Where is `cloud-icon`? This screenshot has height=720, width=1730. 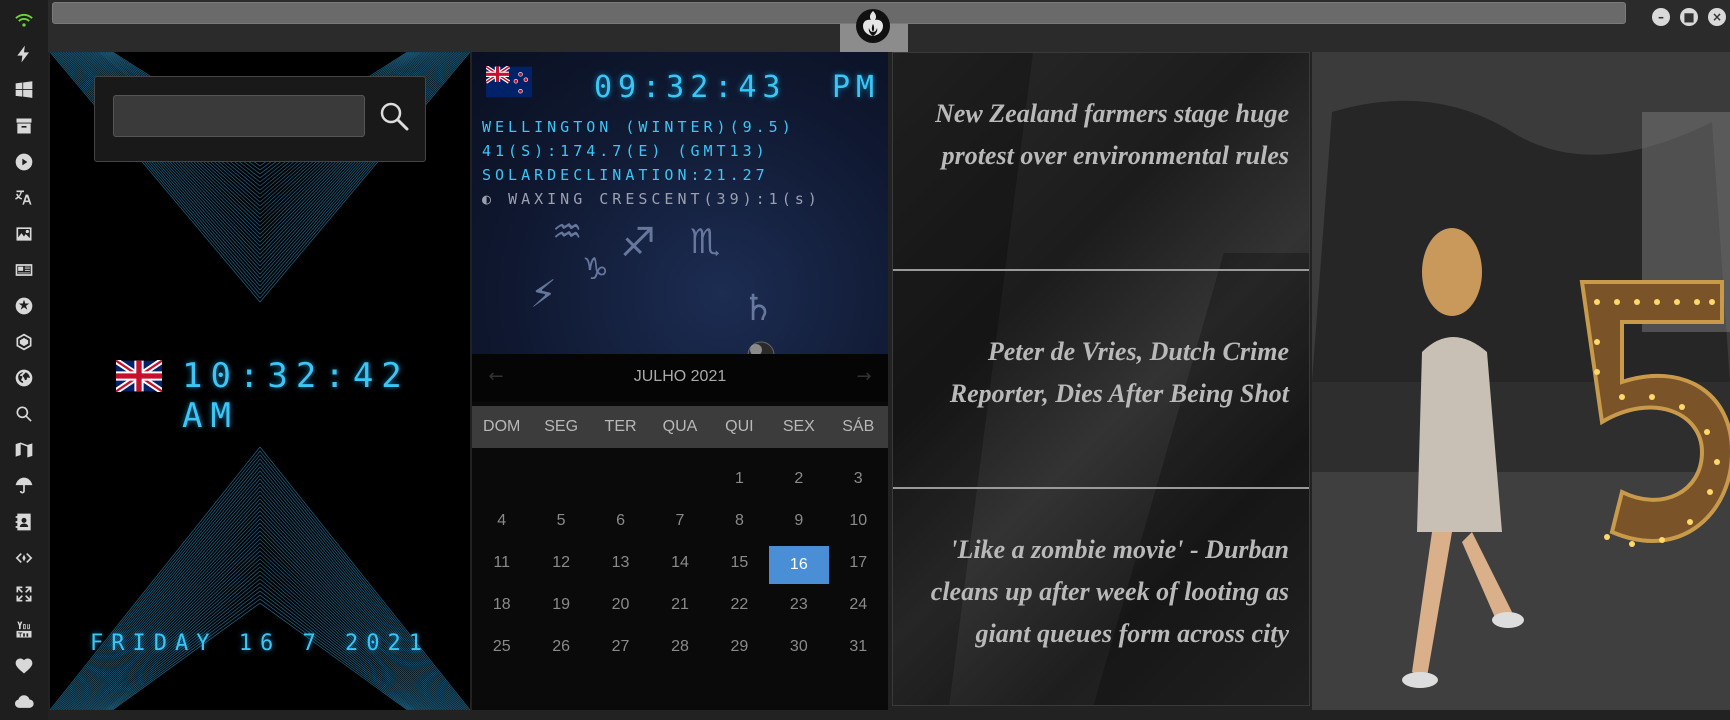 cloud-icon is located at coordinates (24, 702).